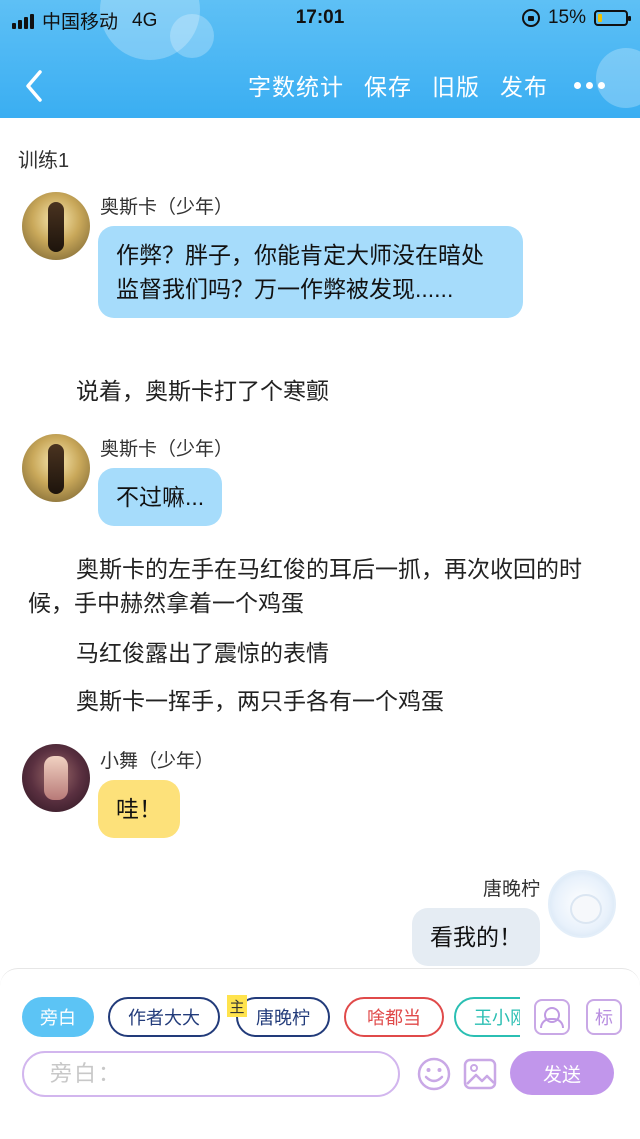 This screenshot has height=1139, width=640. Describe the element at coordinates (139, 809) in the screenshot. I see `dialog-bubble: 哇！` at that location.